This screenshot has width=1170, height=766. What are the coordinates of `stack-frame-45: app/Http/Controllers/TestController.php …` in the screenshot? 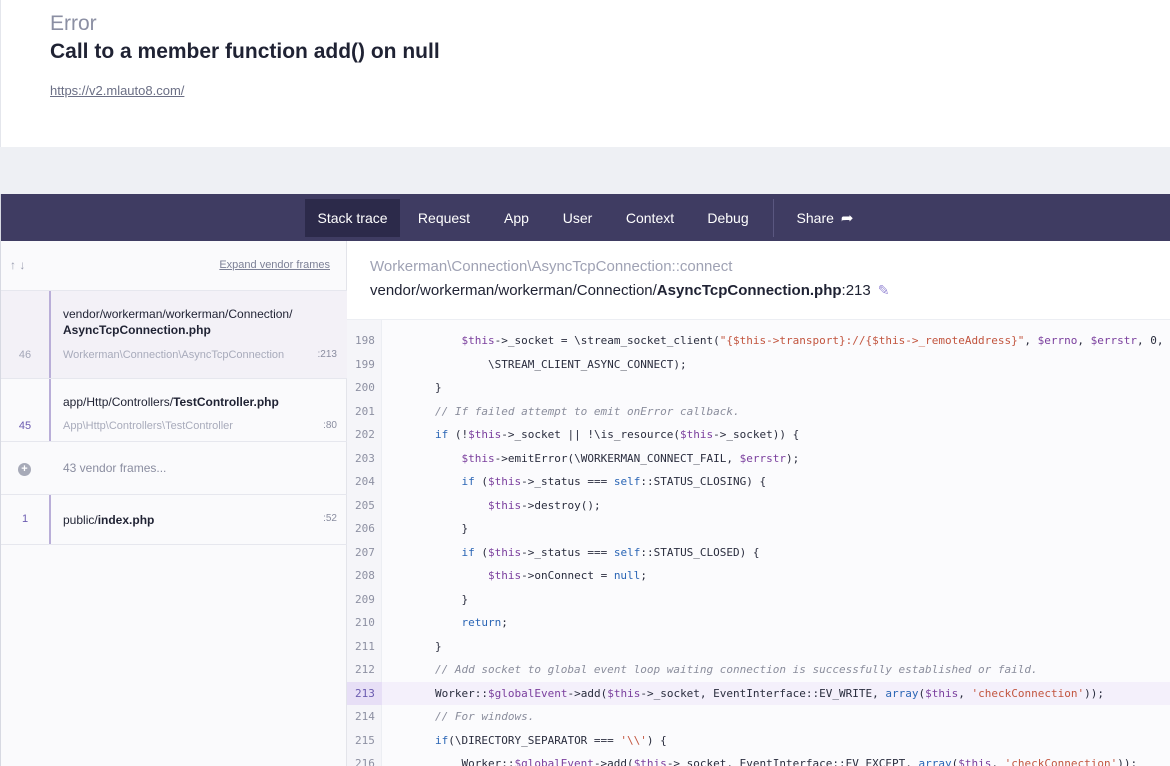 It's located at (174, 410).